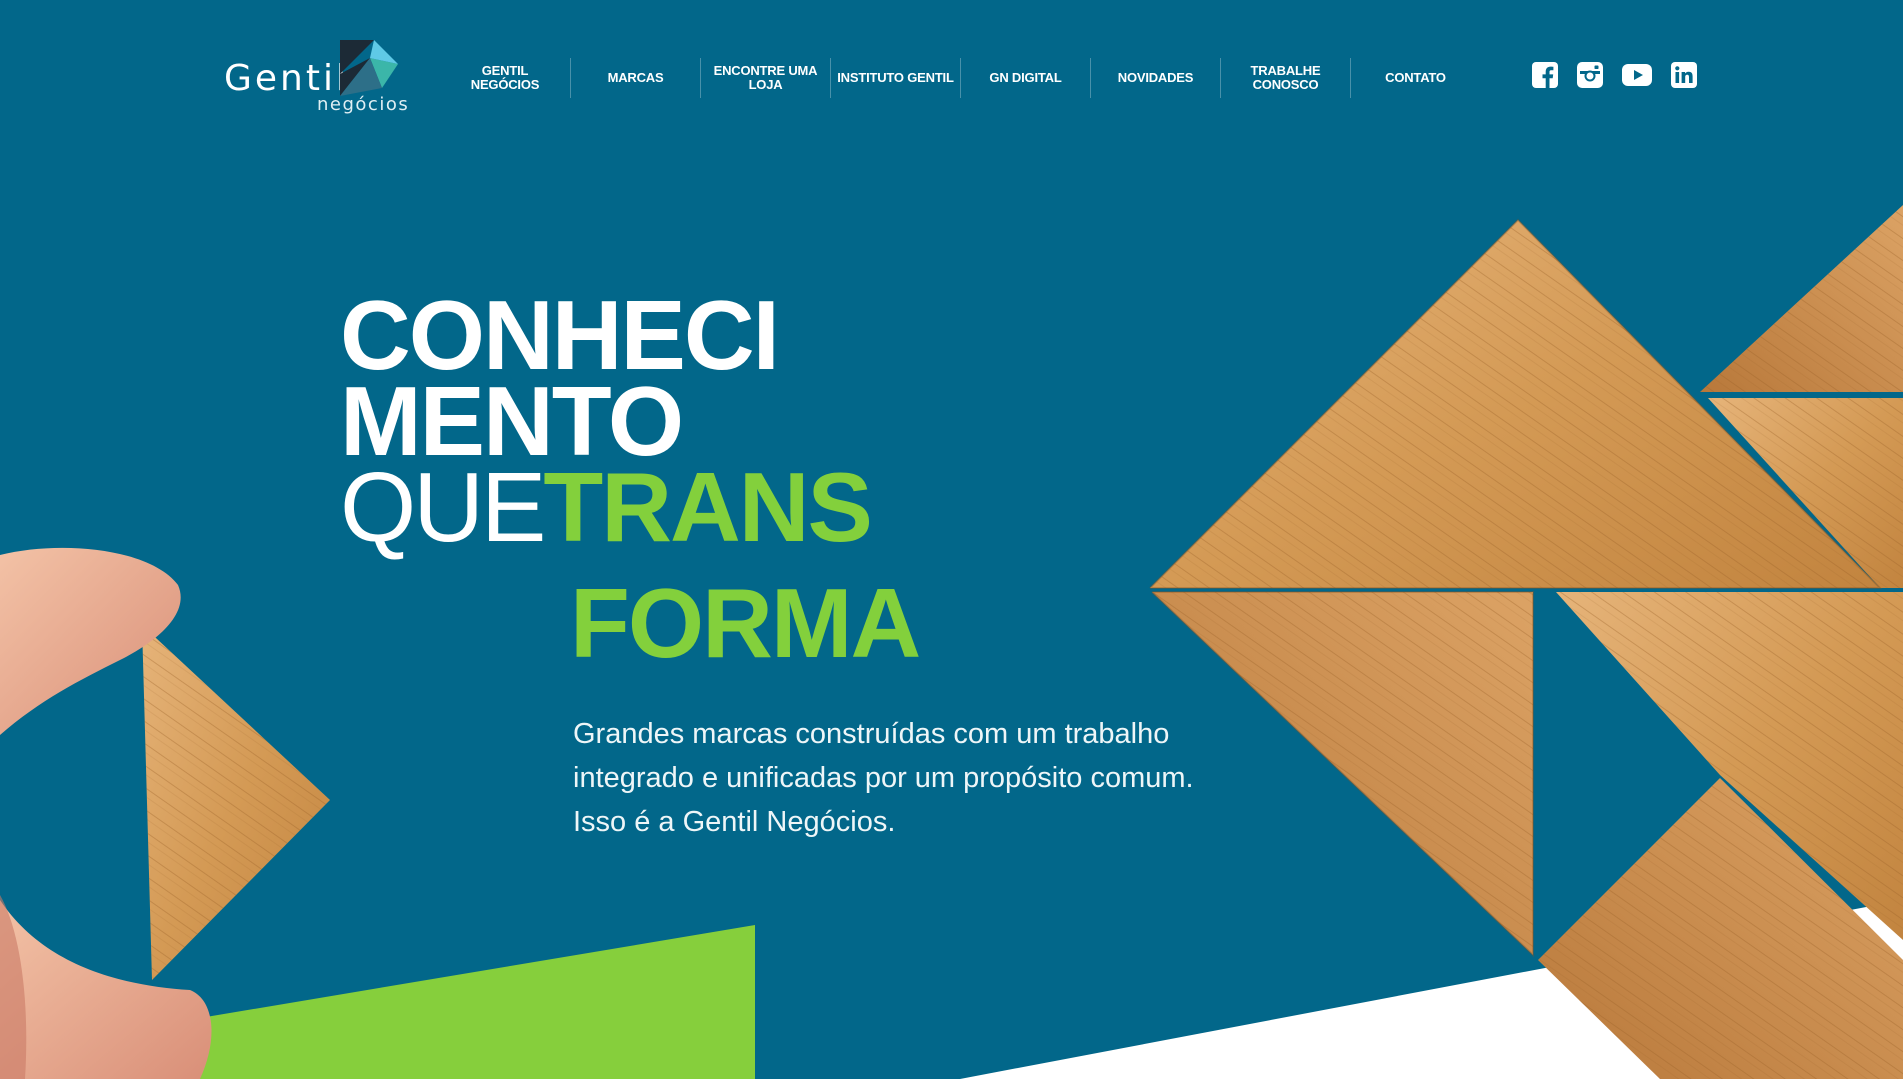 This screenshot has width=1903, height=1079. I want to click on brand-logo: Gentil negócios, so click(315, 79).